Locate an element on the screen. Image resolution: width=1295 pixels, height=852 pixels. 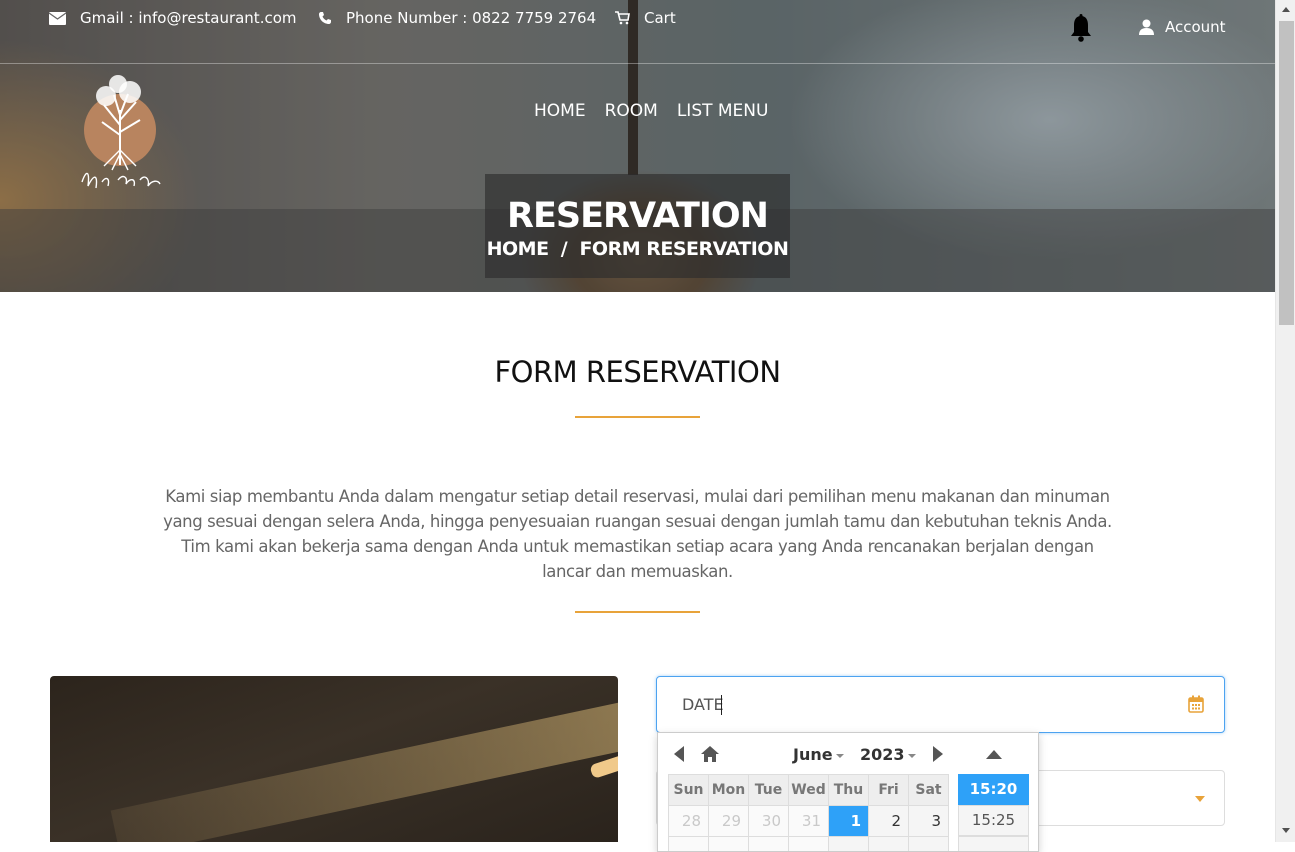
scroll-down-icon is located at coordinates (1286, 830).